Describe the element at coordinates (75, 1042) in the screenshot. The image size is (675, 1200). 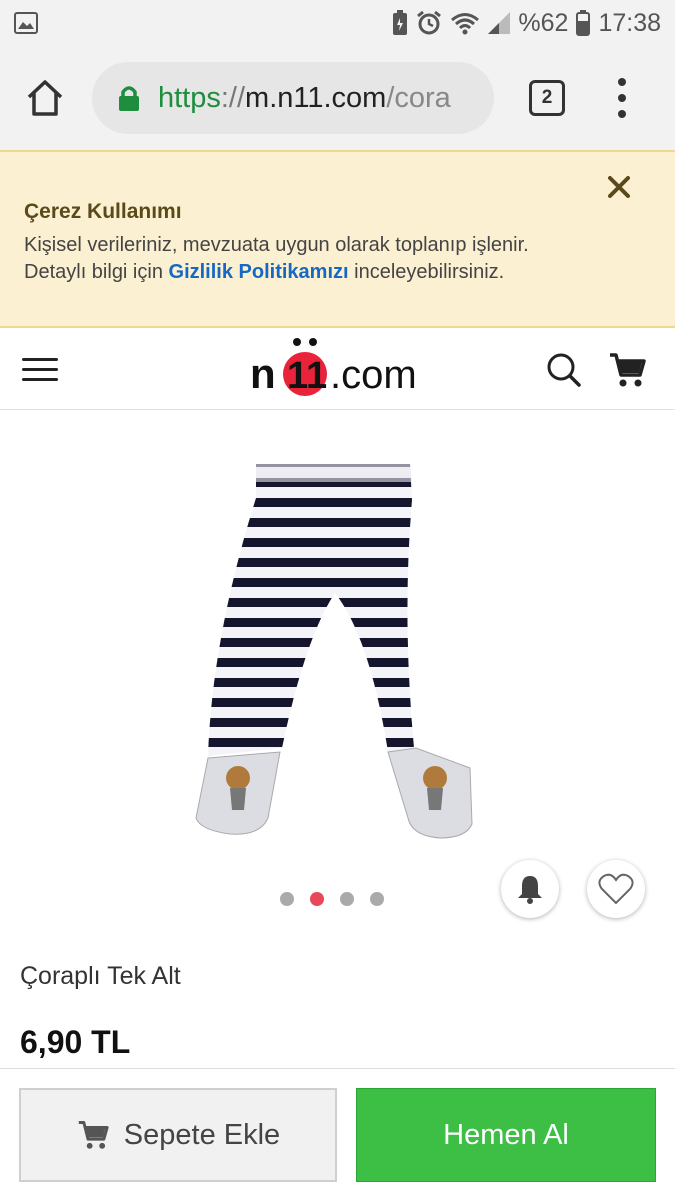
I see `product-price: 6,90 TL` at that location.